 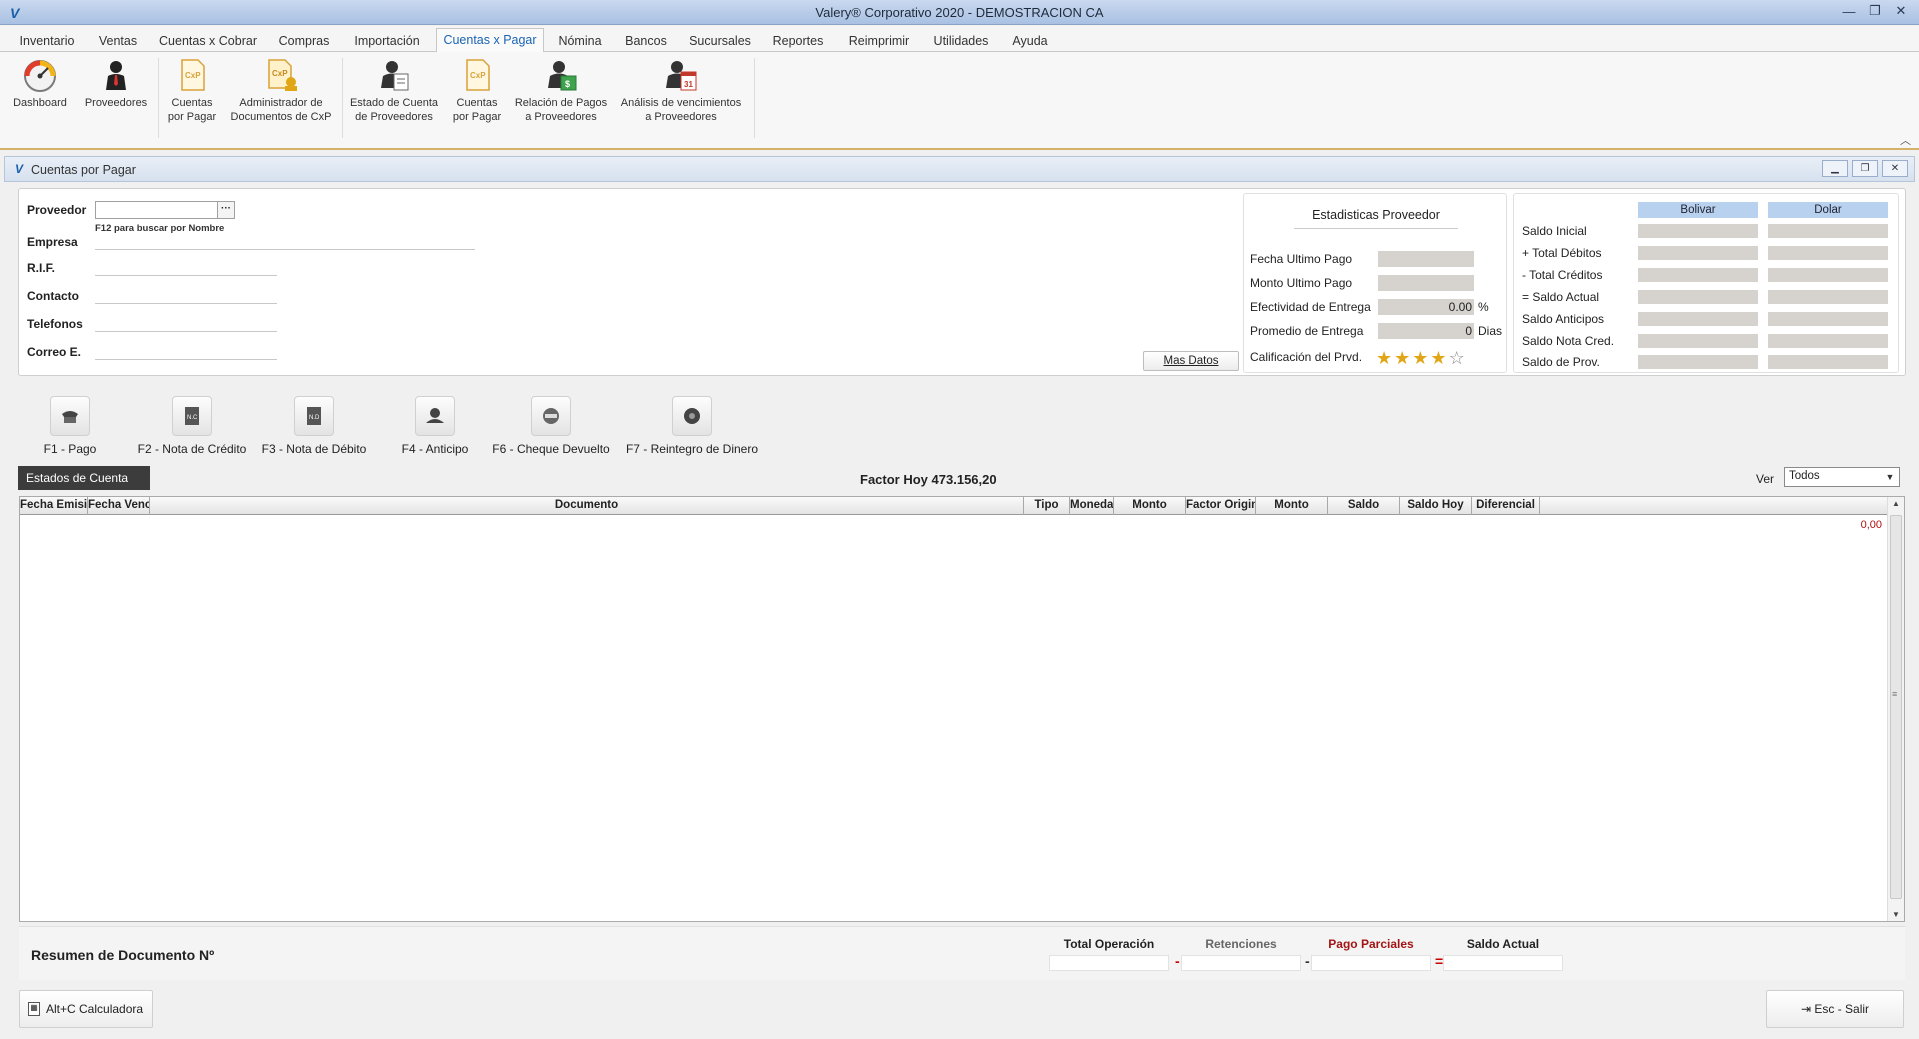 What do you see at coordinates (1376, 228) in the screenshot?
I see `stats-title-divider` at bounding box center [1376, 228].